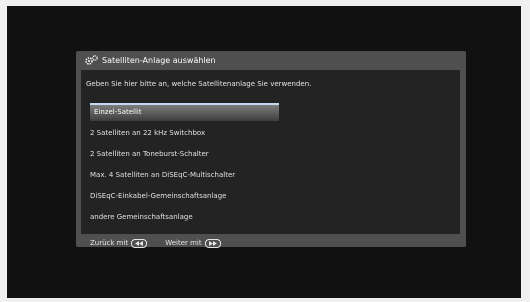 This screenshot has width=530, height=302. I want to click on next-label: Weiter mit, so click(183, 243).